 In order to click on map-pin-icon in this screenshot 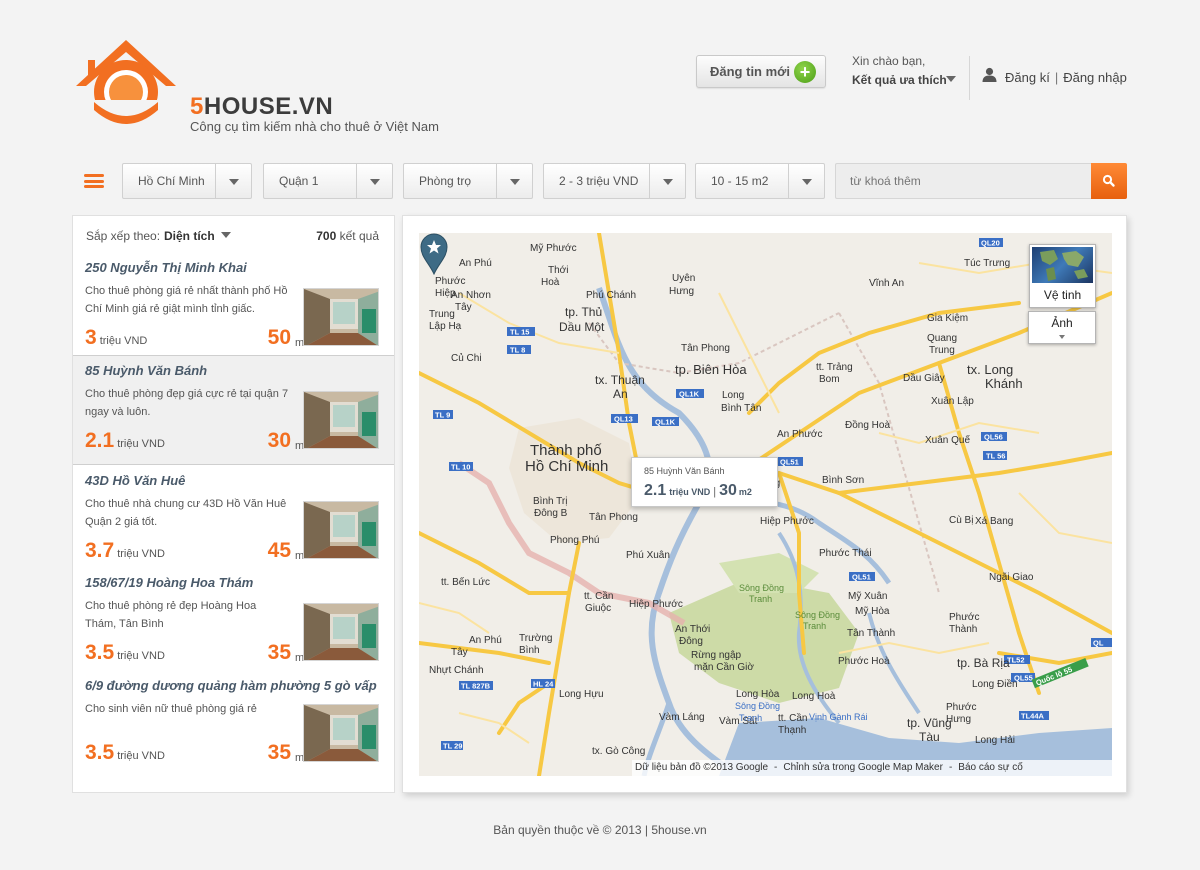, I will do `click(434, 254)`.